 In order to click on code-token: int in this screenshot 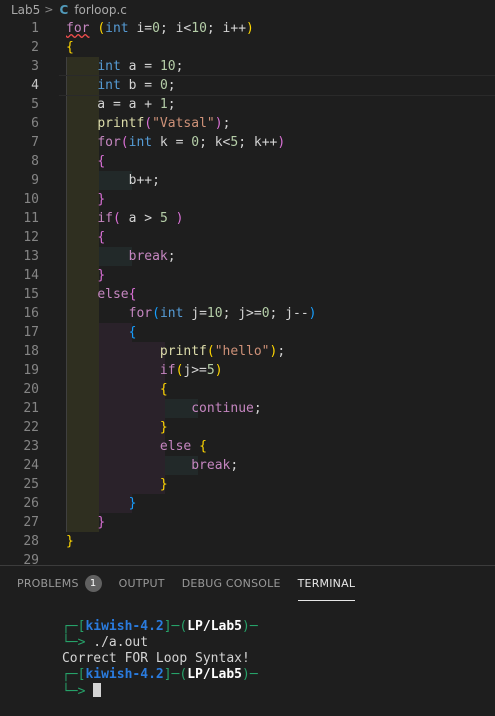, I will do `click(171, 313)`.